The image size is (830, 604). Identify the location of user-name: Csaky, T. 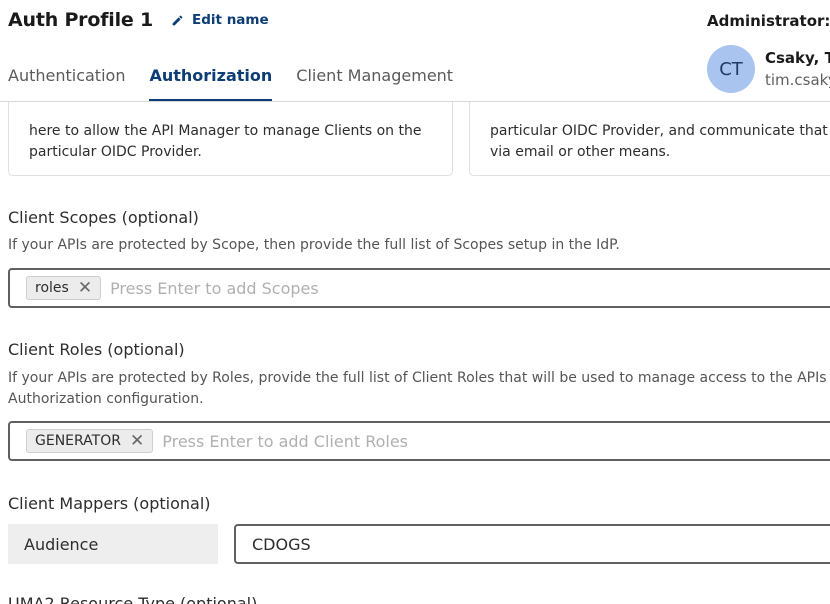
(797, 58).